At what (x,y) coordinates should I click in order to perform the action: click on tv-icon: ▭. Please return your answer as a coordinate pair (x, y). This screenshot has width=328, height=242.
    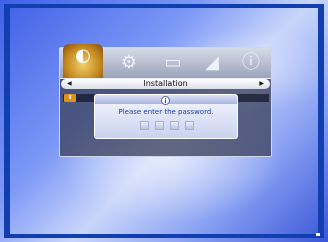
    Looking at the image, I should click on (173, 62).